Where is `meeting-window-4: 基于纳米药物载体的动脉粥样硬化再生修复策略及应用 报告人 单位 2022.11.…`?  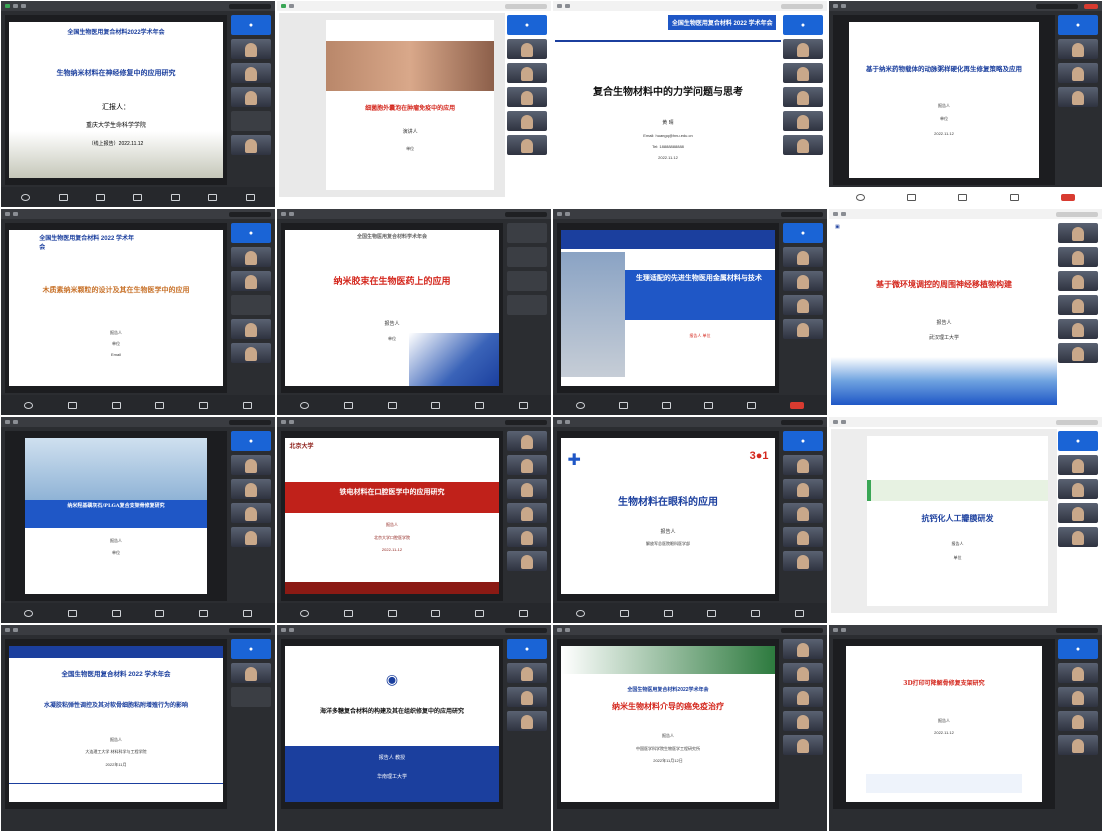
meeting-window-4: 基于纳米药物载体的动脉粥样硬化再生修复策略及应用 报告人 单位 2022.11.… is located at coordinates (965, 104).